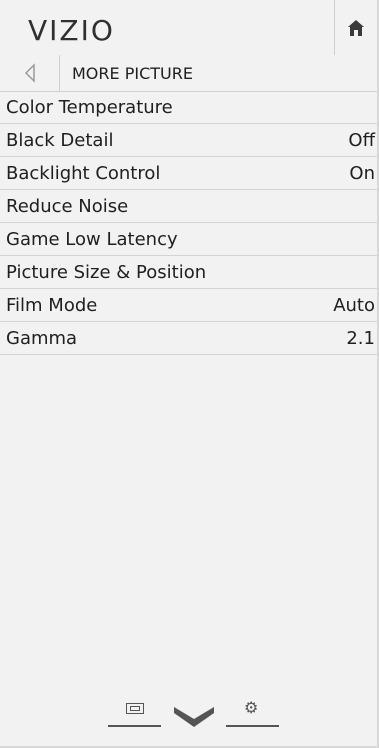 The image size is (379, 748). I want to click on menu-item-game-low-latency: Game Low Latency, so click(188, 239).